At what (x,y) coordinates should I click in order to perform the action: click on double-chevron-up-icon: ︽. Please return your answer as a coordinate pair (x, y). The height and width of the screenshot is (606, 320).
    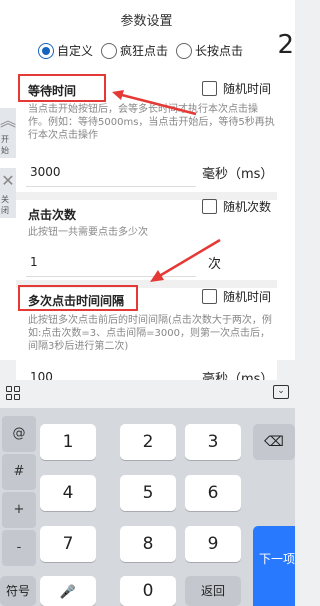
    Looking at the image, I should click on (8, 120).